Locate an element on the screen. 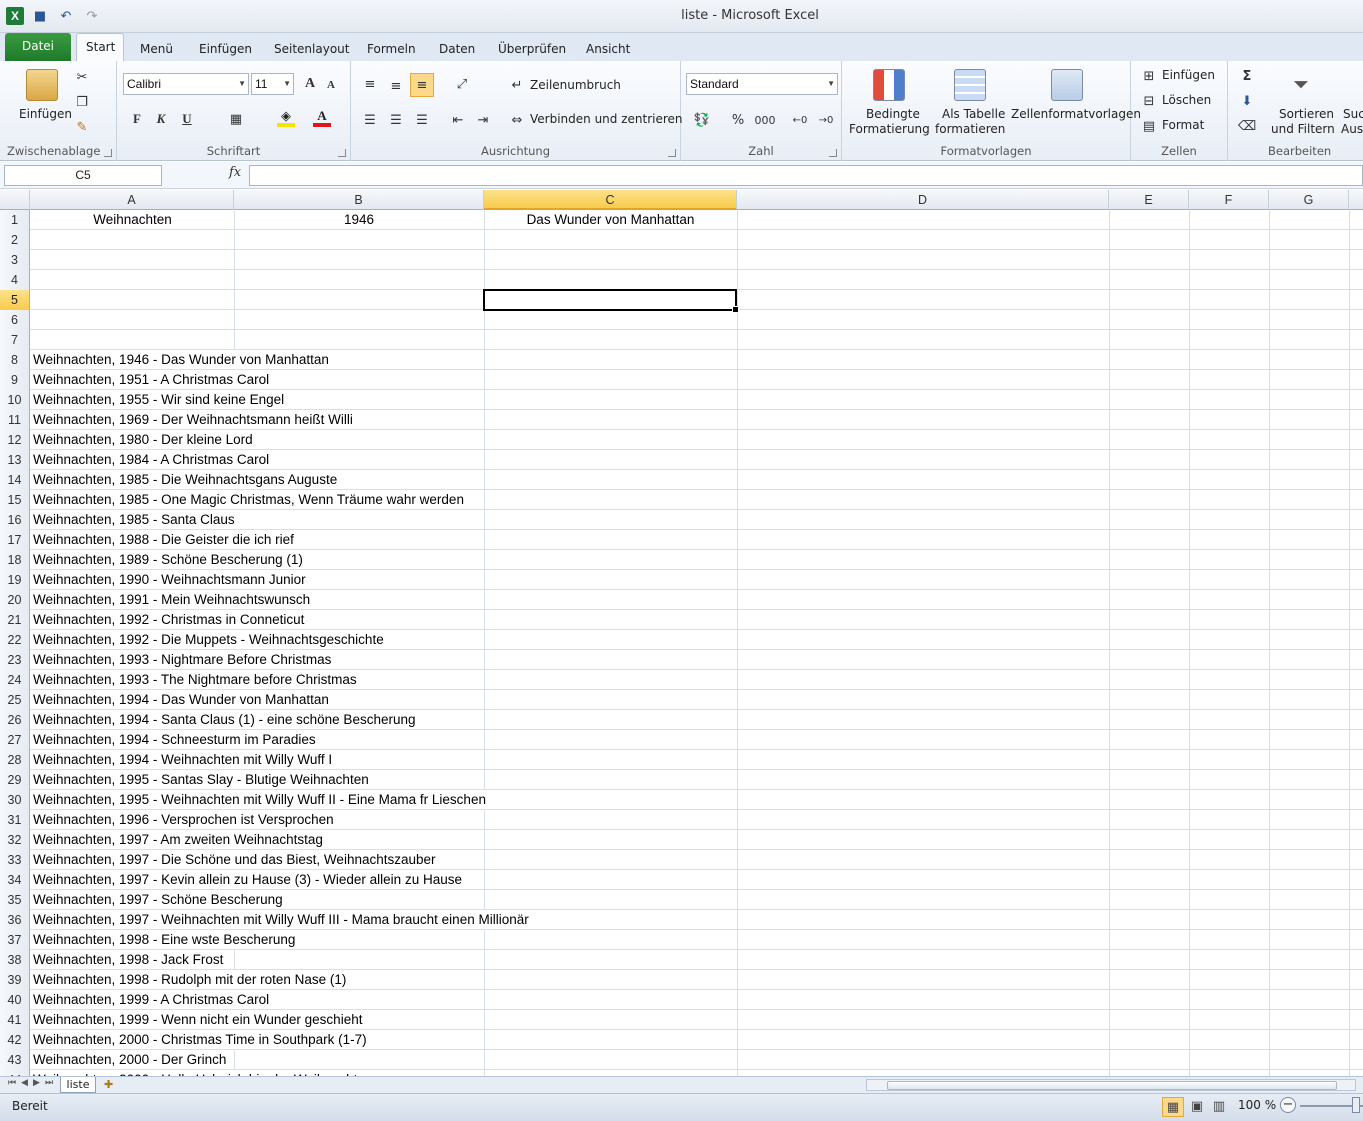 Image resolution: width=1363 pixels, height=1121 pixels. column-header-a: A is located at coordinates (132, 200).